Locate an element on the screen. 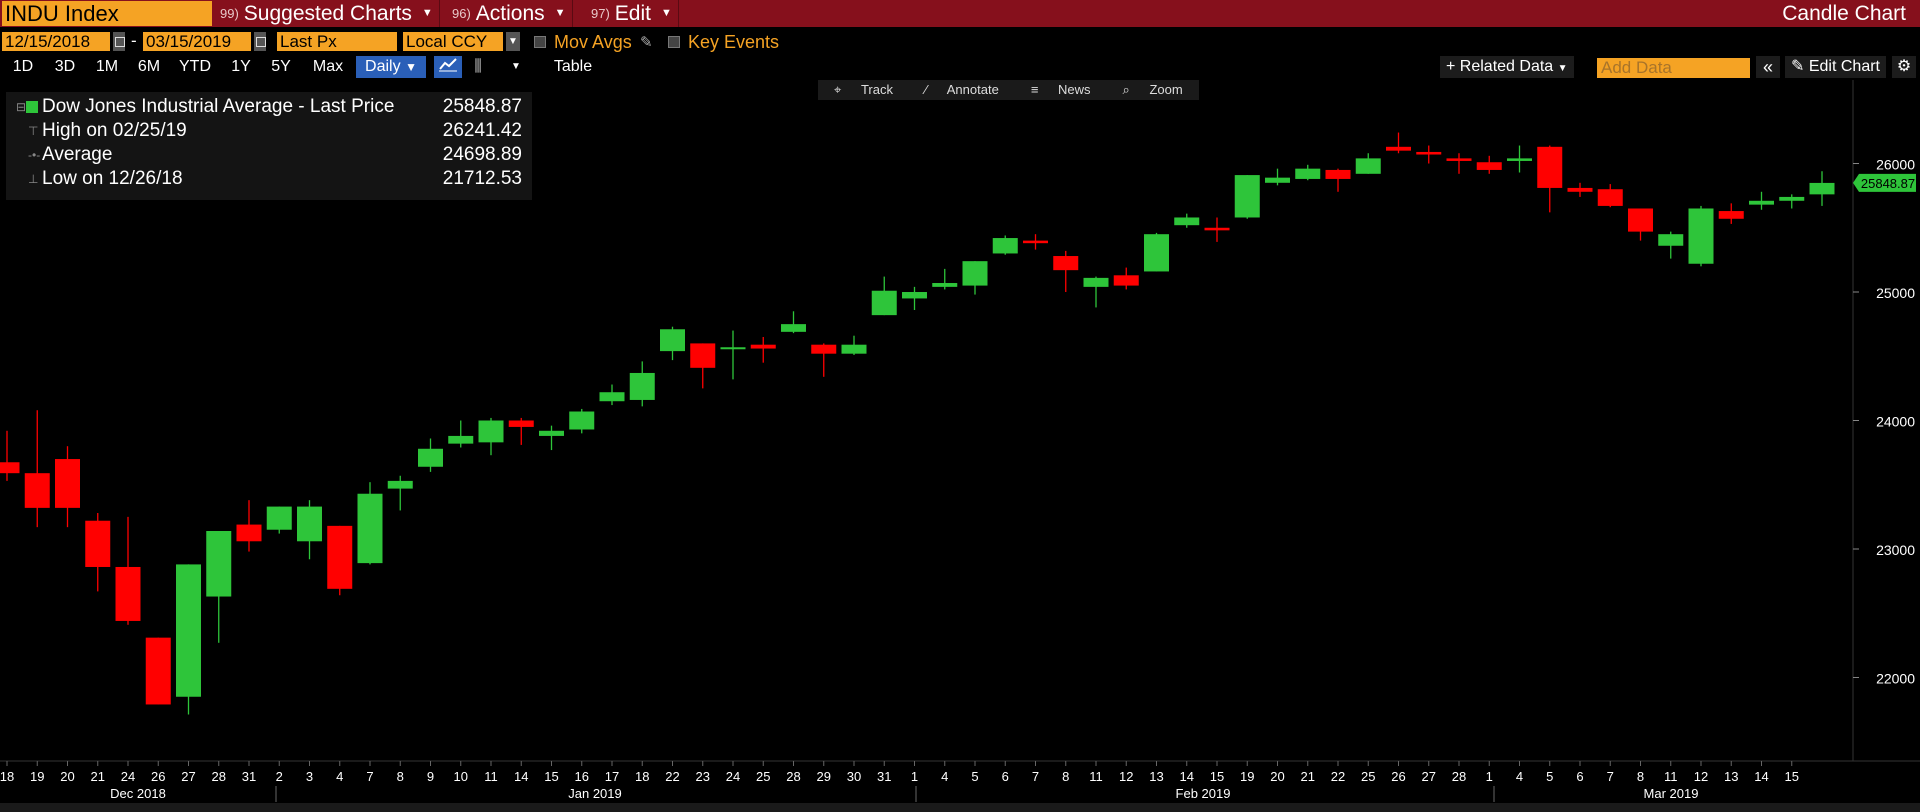  track-tool: ⌖ Track is located at coordinates (863, 90).